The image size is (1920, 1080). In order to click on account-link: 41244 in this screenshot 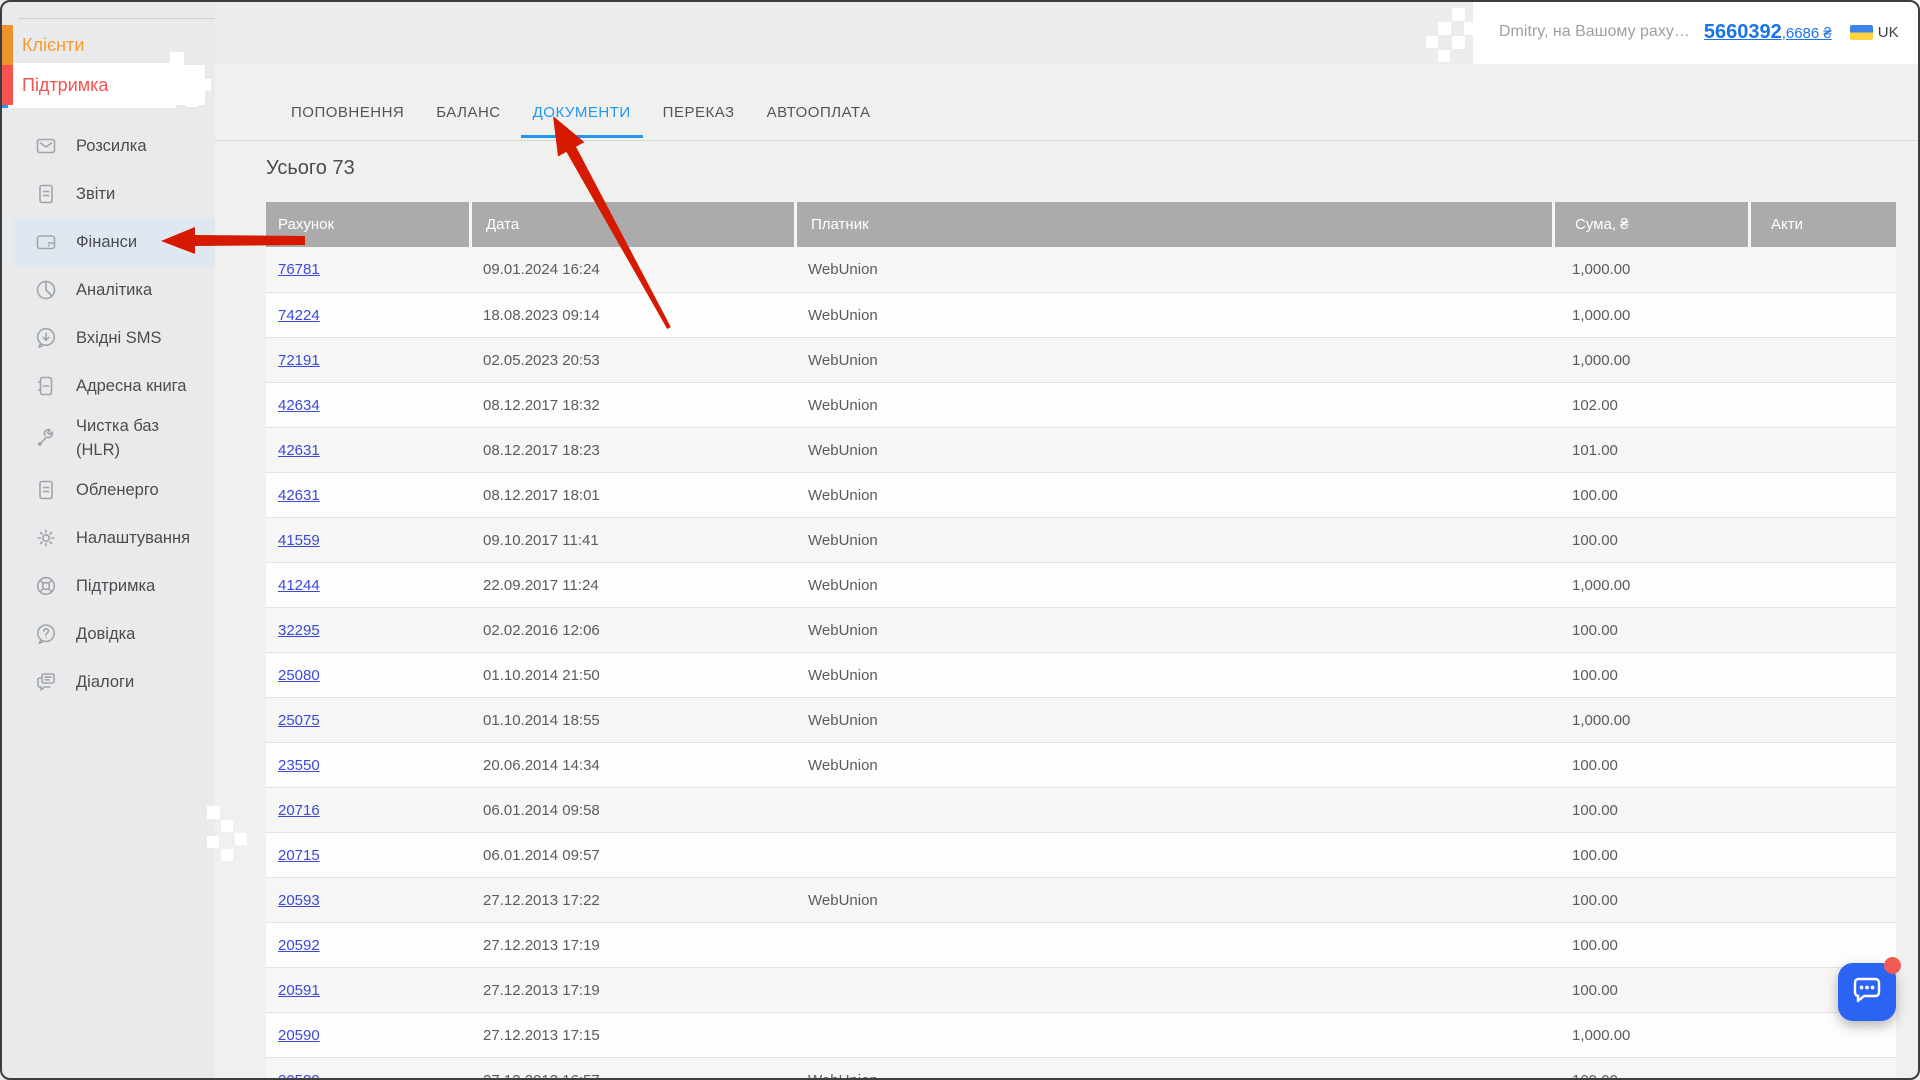, I will do `click(299, 585)`.